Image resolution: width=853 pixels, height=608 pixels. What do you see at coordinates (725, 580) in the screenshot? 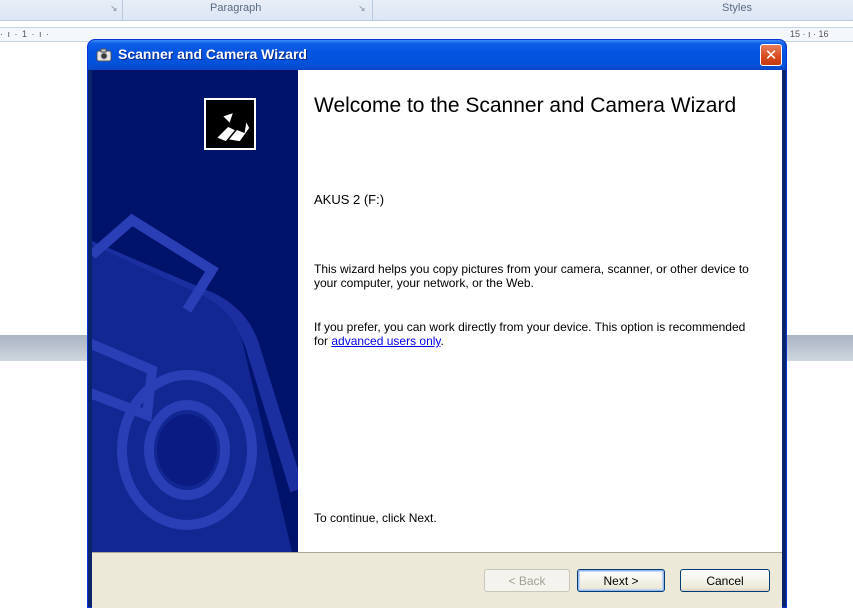
I see `cancel-button: Cancel` at bounding box center [725, 580].